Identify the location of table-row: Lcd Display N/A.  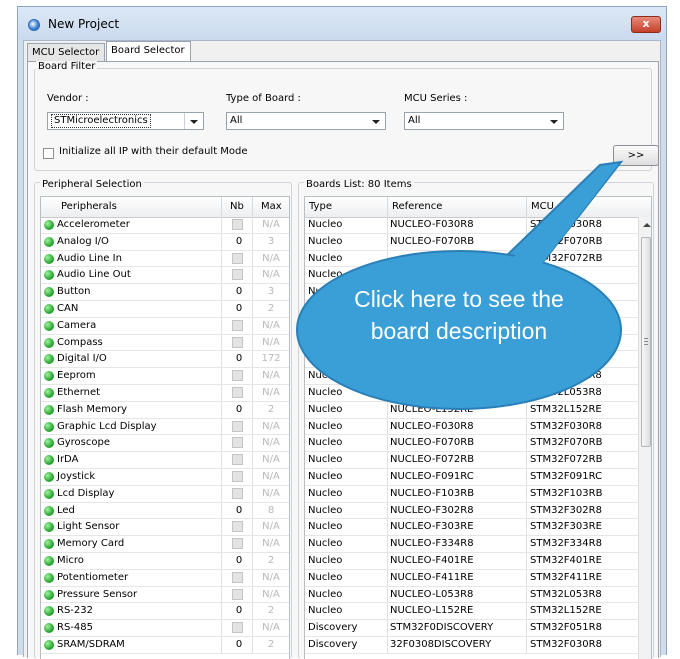
(165, 494).